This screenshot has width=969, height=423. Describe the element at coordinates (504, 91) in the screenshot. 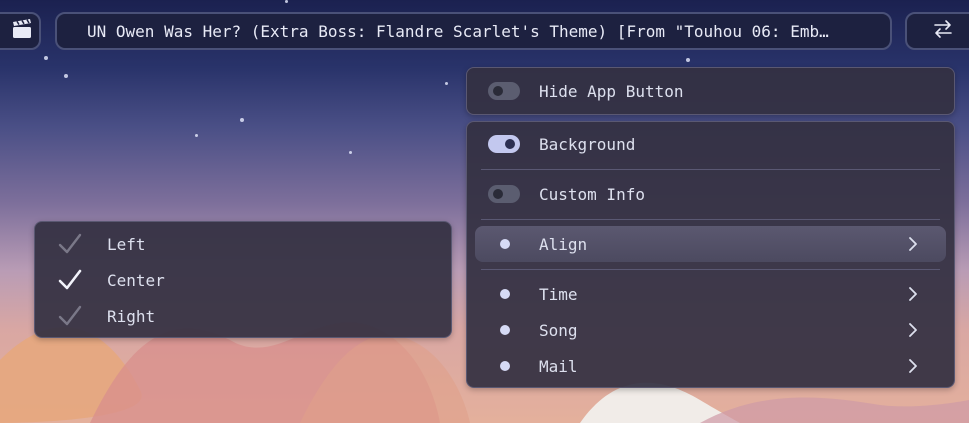

I see `hide-app-button-toggle` at that location.